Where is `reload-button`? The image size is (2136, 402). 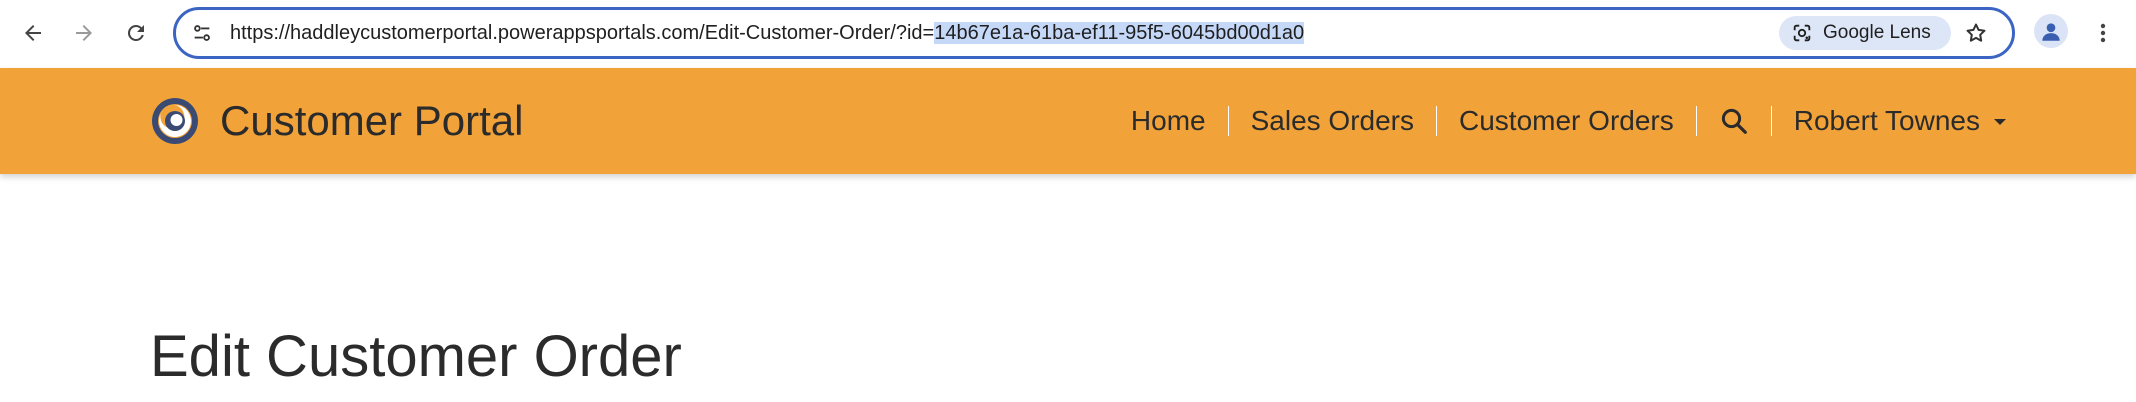 reload-button is located at coordinates (136, 33).